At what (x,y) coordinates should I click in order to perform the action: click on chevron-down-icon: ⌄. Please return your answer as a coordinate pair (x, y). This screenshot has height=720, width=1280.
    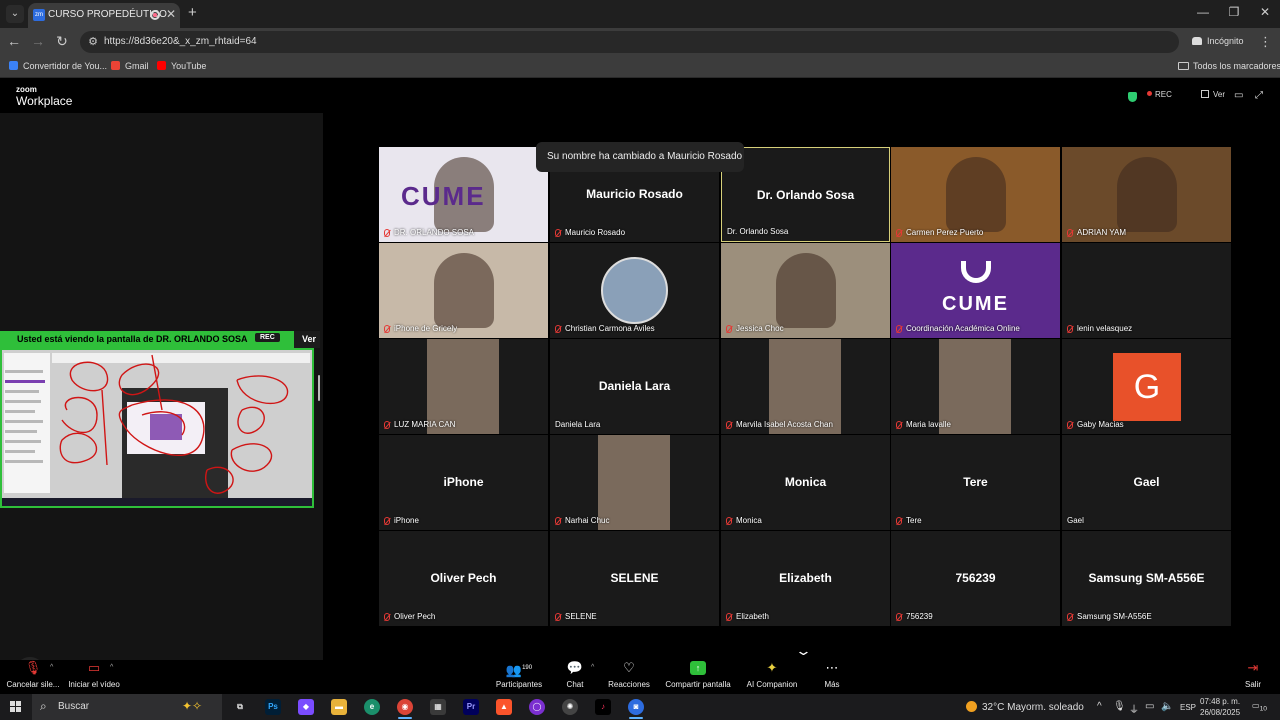
    Looking at the image, I should click on (803, 651).